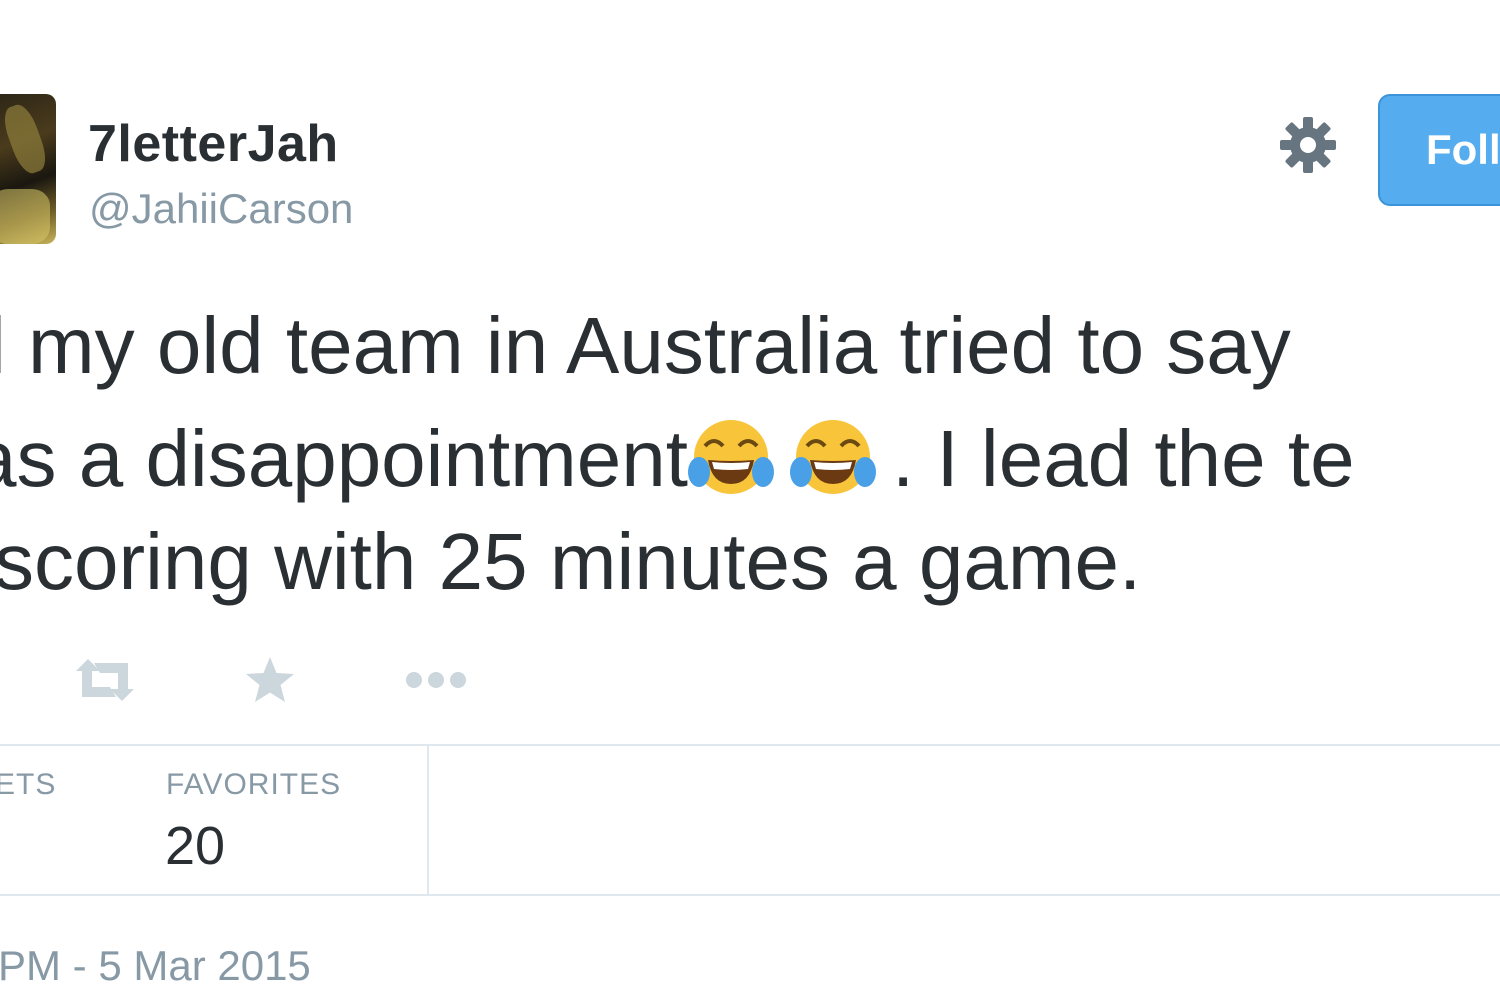 Image resolution: width=1500 pixels, height=1000 pixels. What do you see at coordinates (25, 216) in the screenshot?
I see `avatar-highlight` at bounding box center [25, 216].